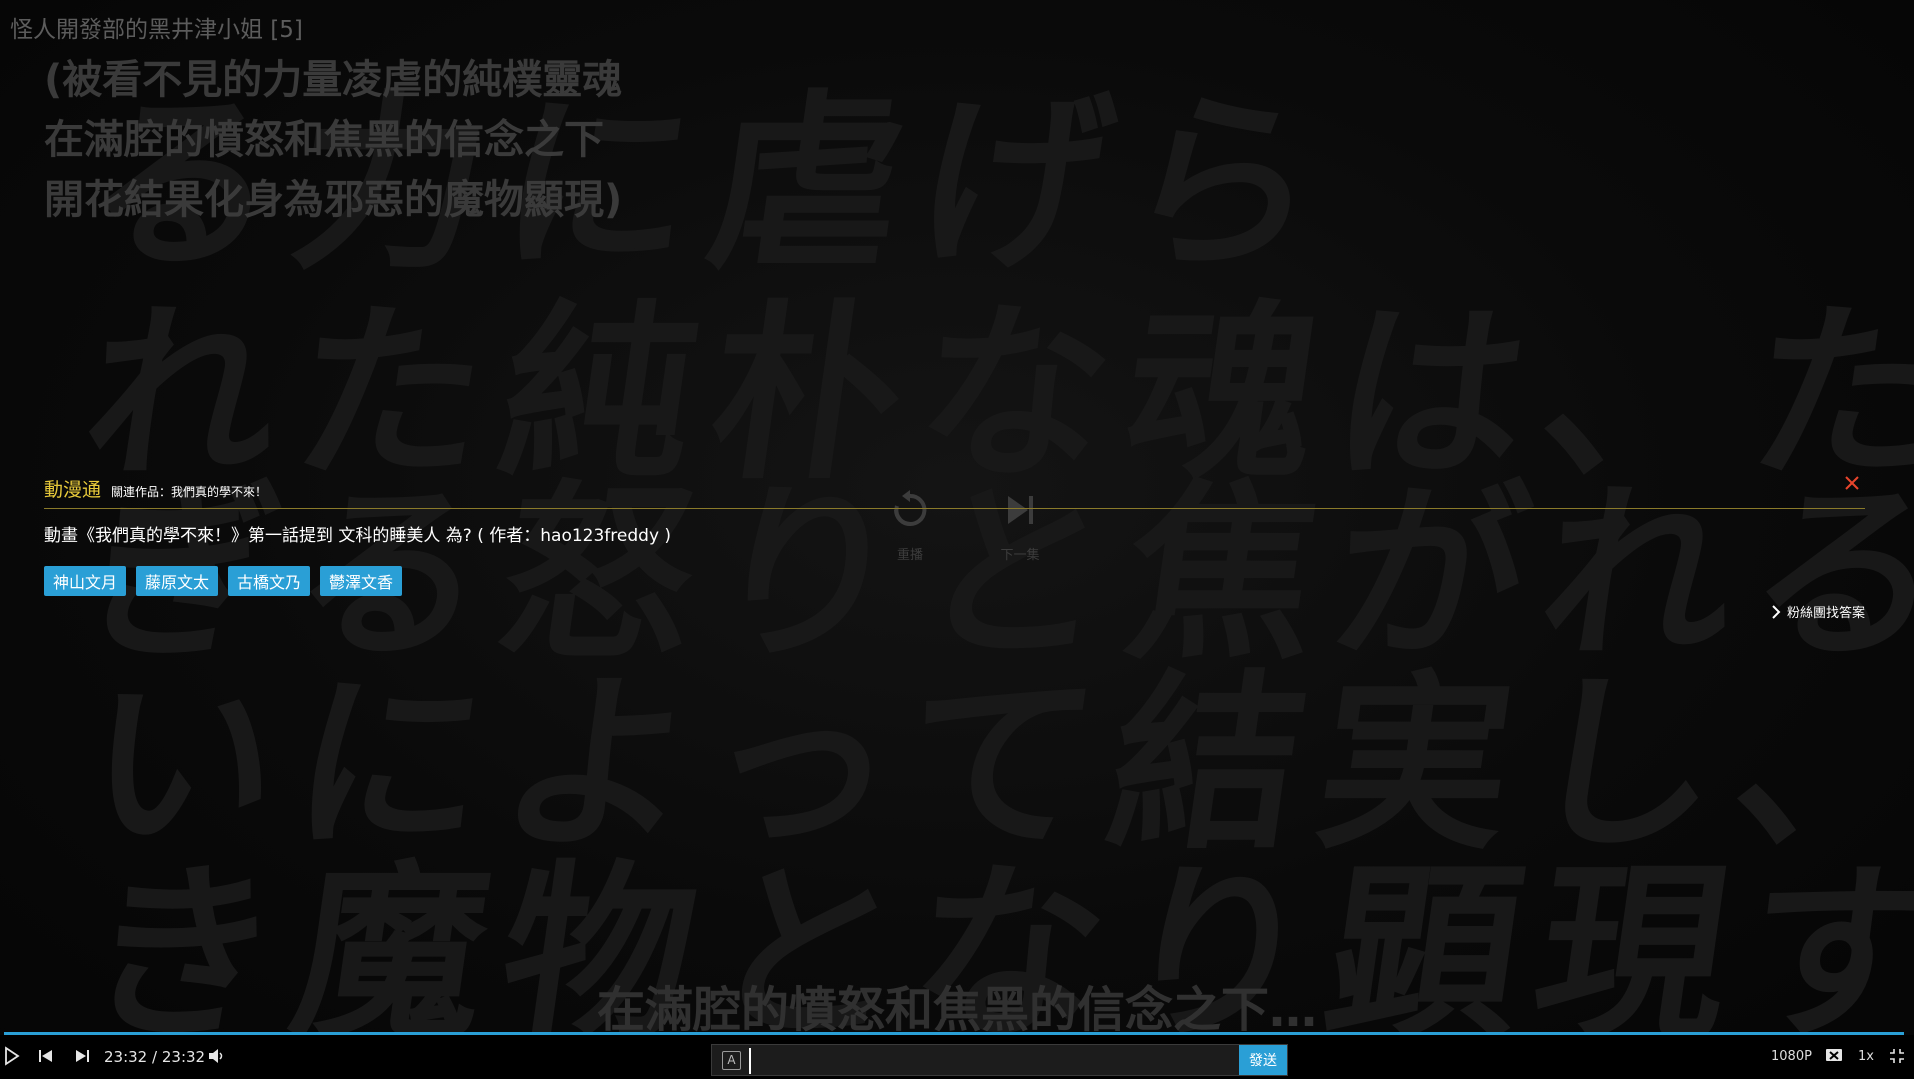 This screenshot has width=1914, height=1079. I want to click on next-button, so click(82, 1056).